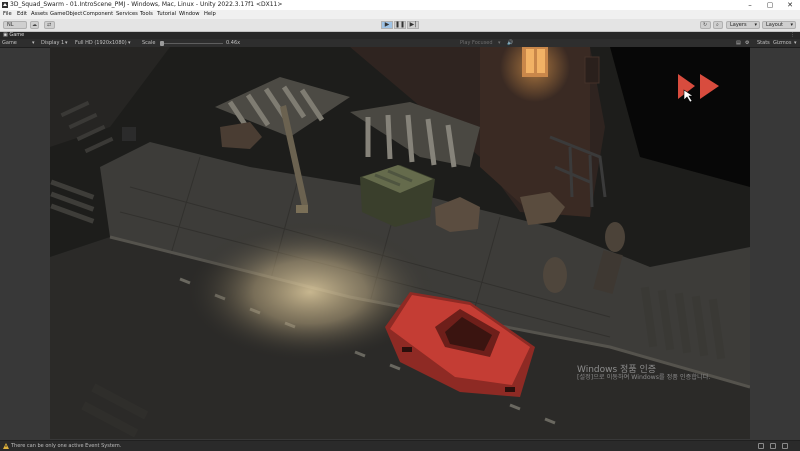  I want to click on pause-button: ❚❚, so click(400, 25).